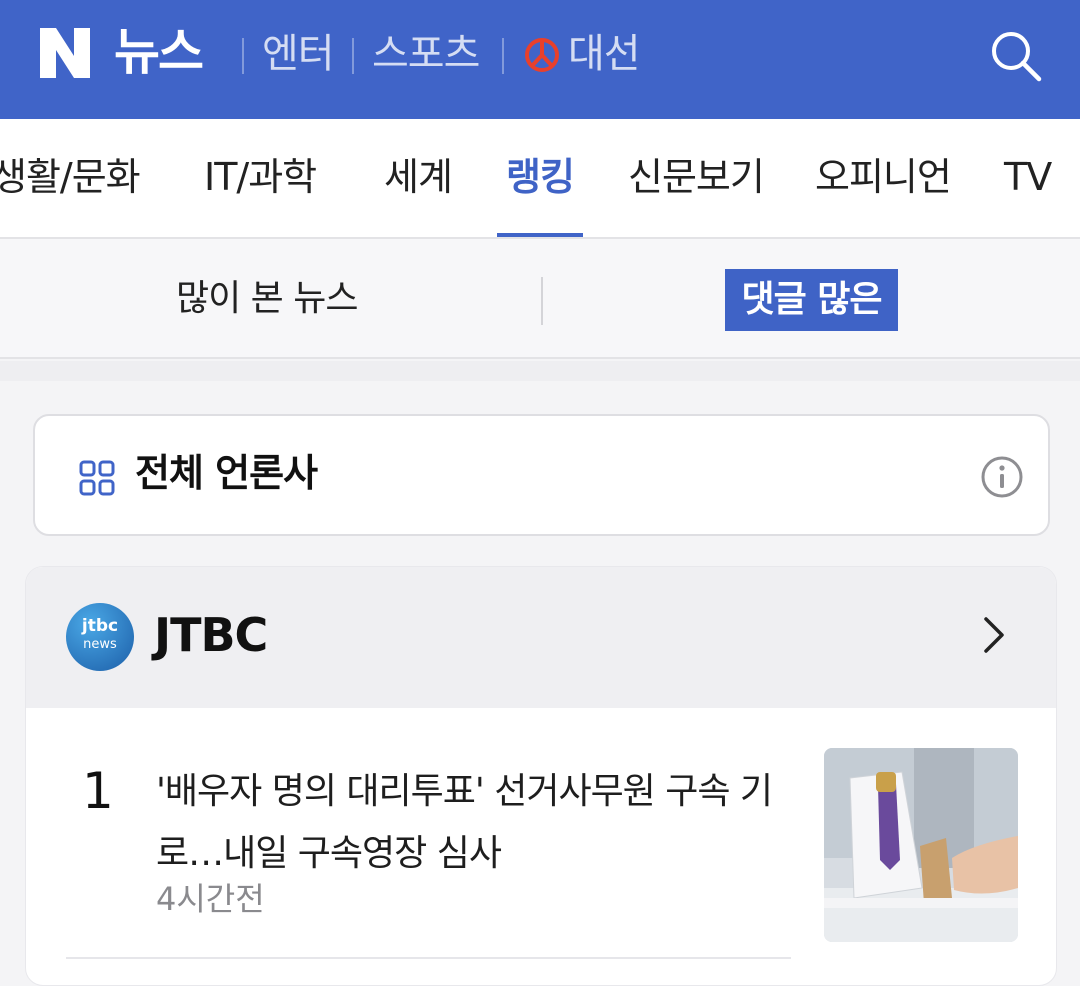 The height and width of the screenshot is (986, 1080). What do you see at coordinates (100, 644) in the screenshot?
I see `jtbc-logo-subtext: news` at bounding box center [100, 644].